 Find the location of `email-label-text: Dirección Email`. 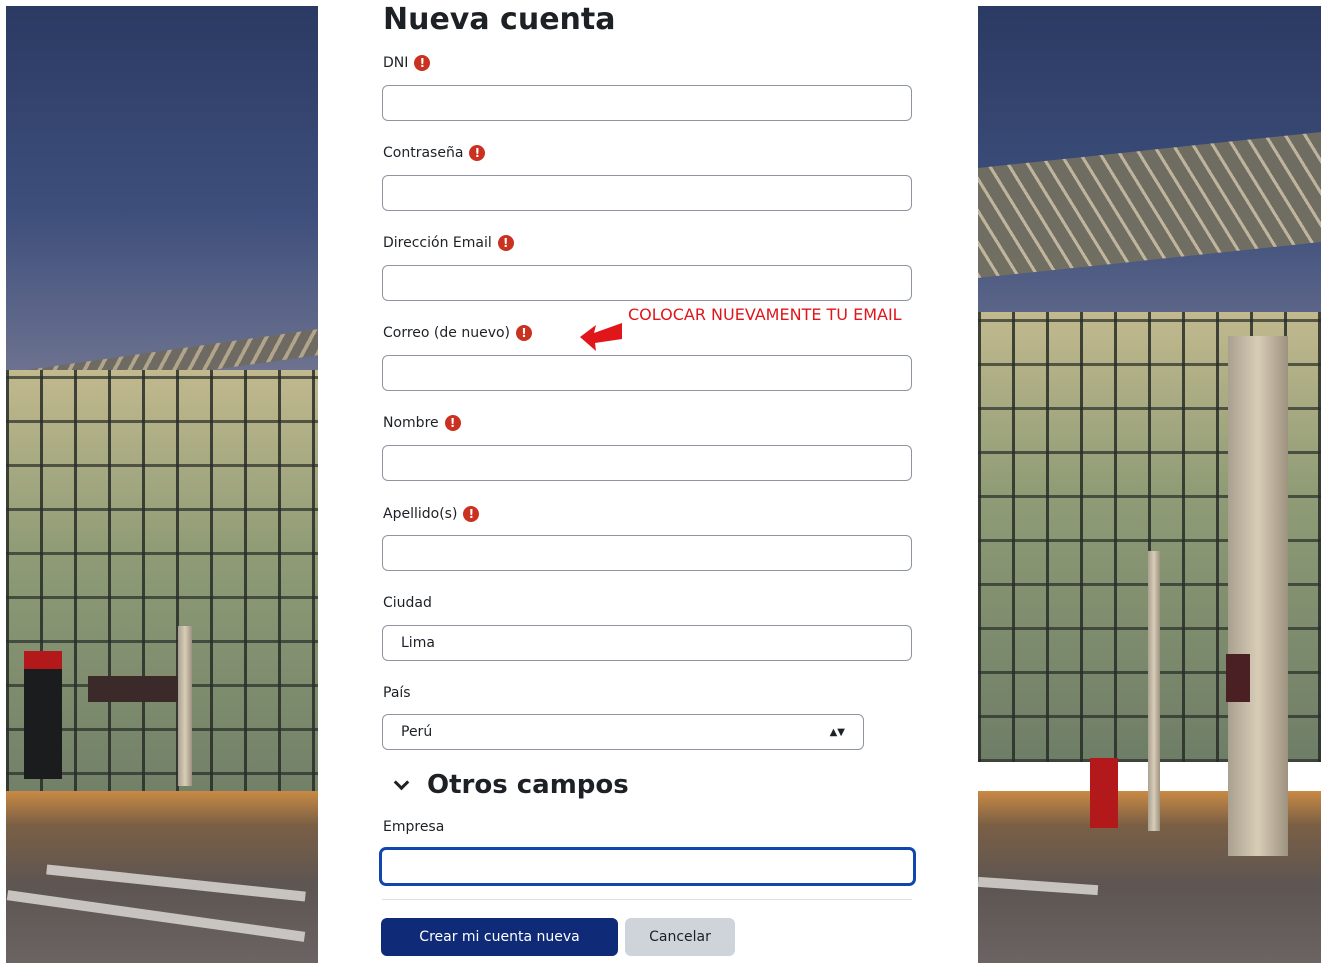

email-label-text: Dirección Email is located at coordinates (437, 243).